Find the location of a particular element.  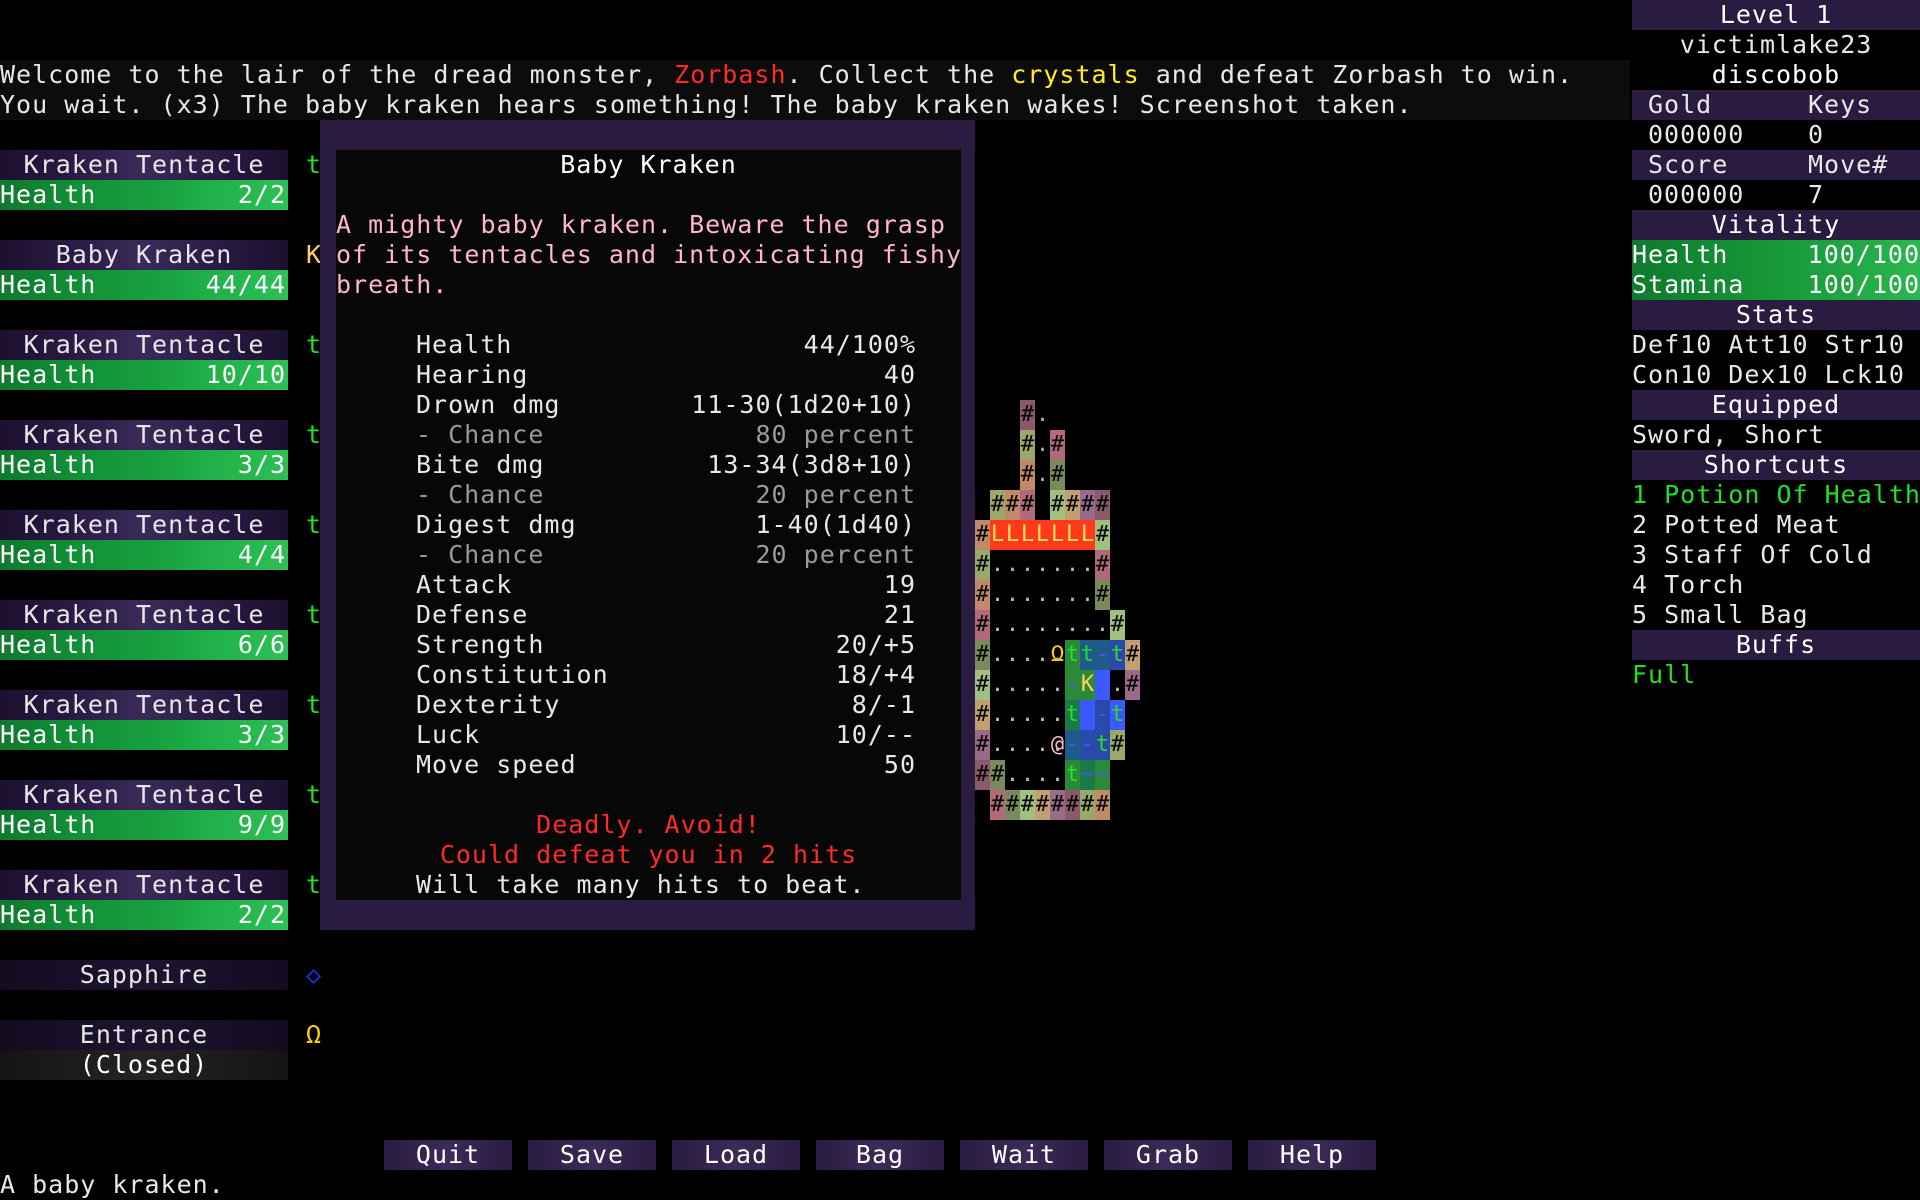

stat-value: 80 percent is located at coordinates (835, 434).